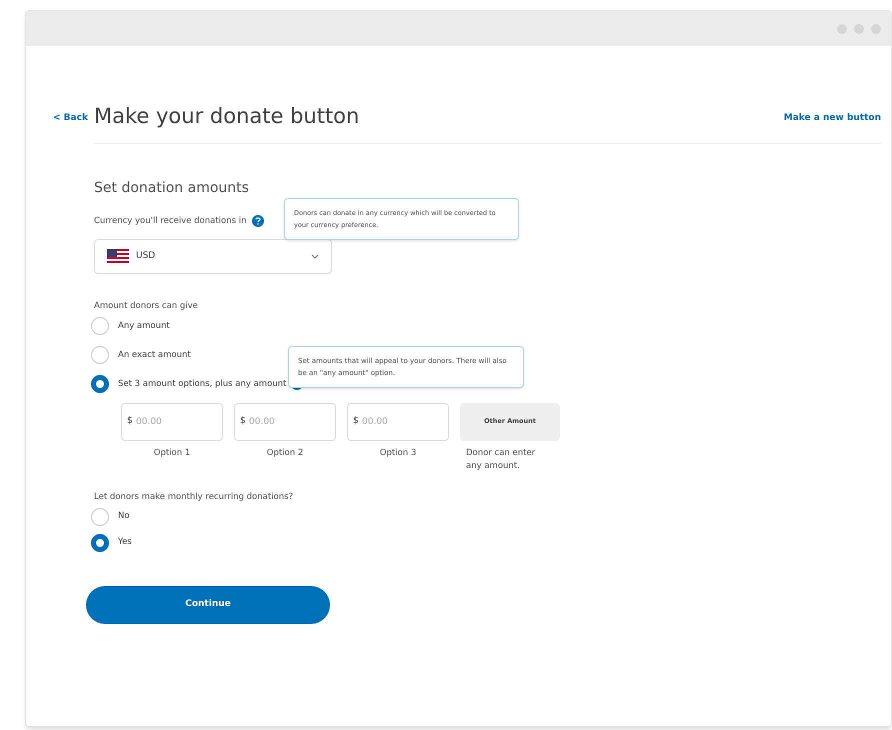  What do you see at coordinates (172, 453) in the screenshot?
I see `option-caption: Option 1` at bounding box center [172, 453].